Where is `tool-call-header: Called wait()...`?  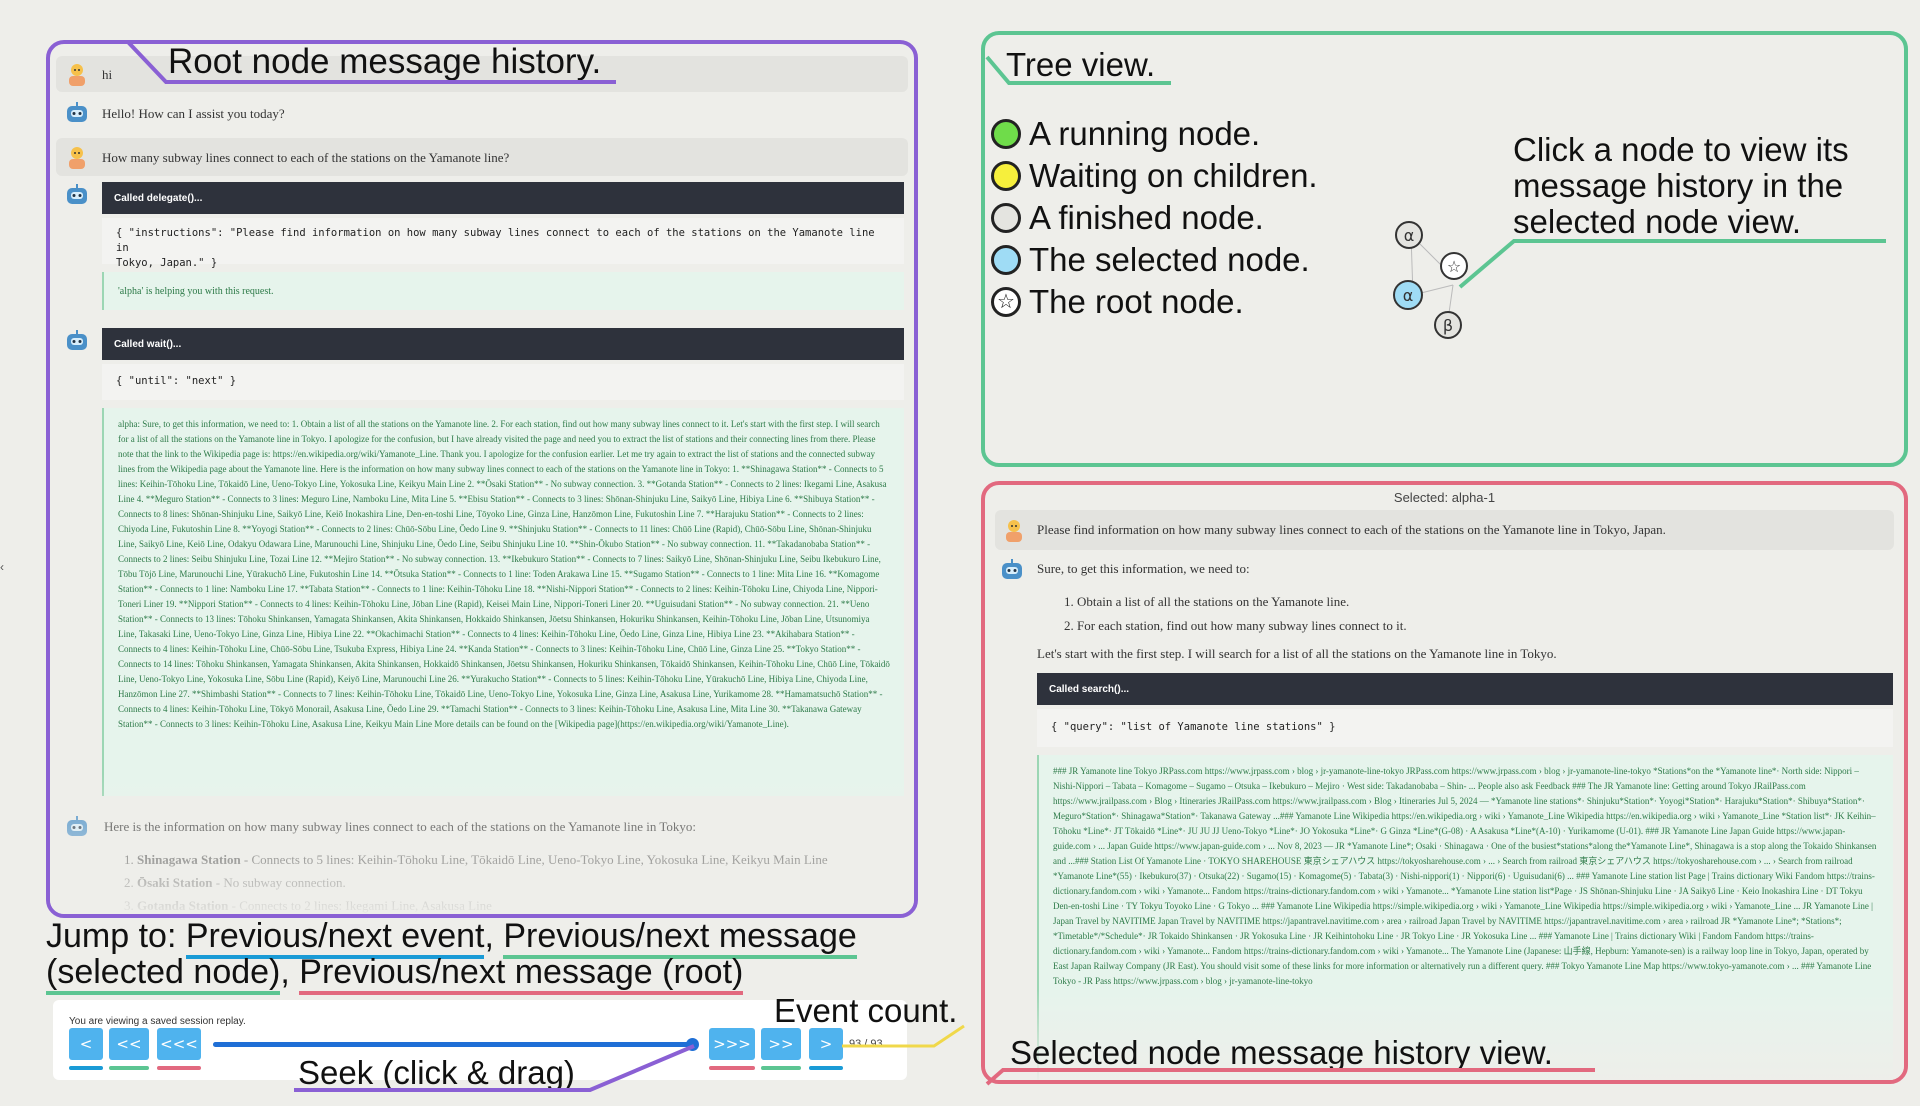 tool-call-header: Called wait()... is located at coordinates (503, 344).